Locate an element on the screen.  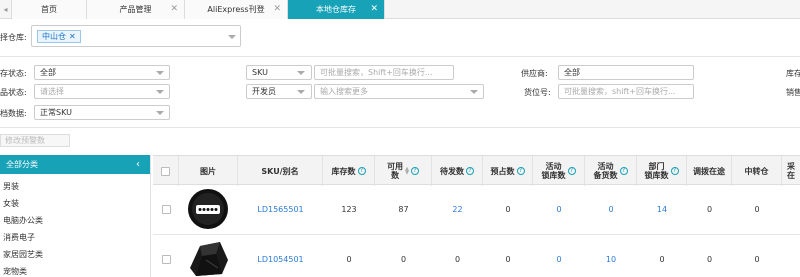
warehouse-select: 中山仓 ✕ is located at coordinates (136, 36).